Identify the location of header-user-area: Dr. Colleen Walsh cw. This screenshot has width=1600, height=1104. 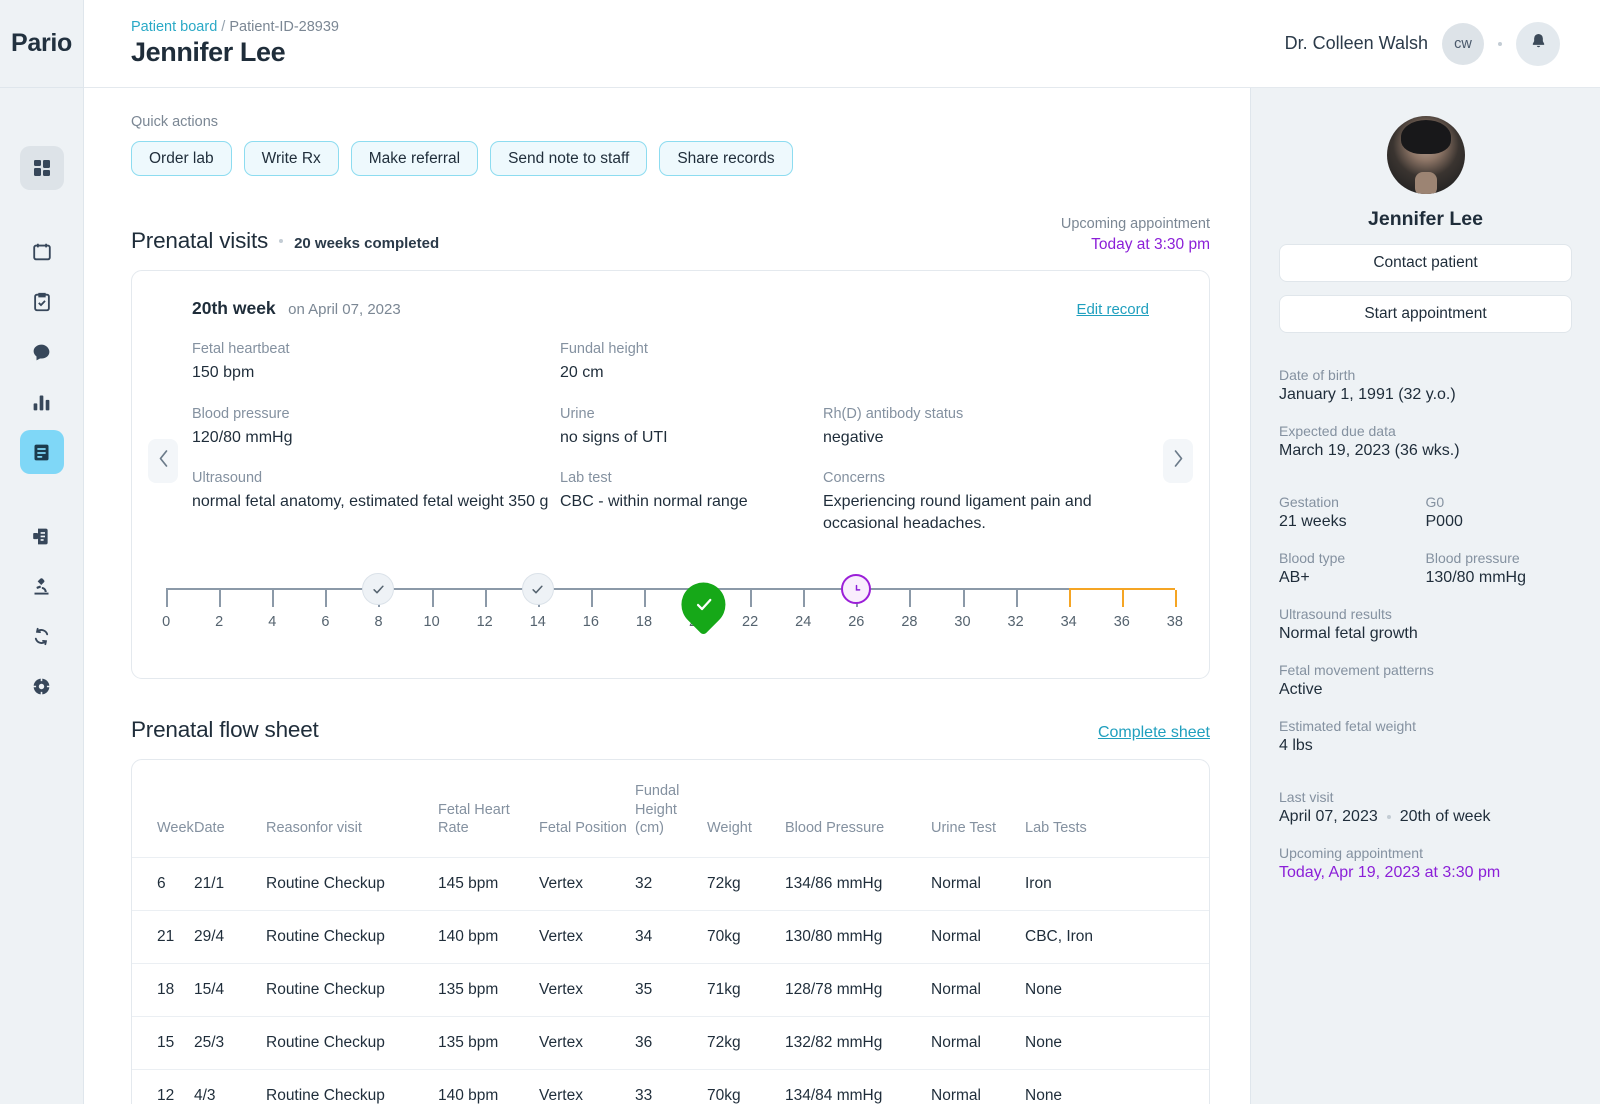
(1422, 43).